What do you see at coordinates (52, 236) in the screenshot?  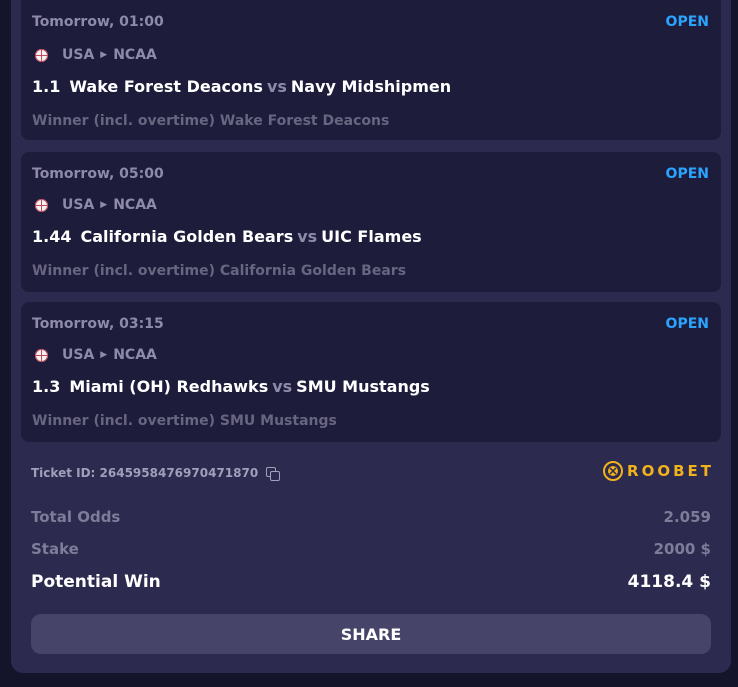 I see `selection-odds: 1.44` at bounding box center [52, 236].